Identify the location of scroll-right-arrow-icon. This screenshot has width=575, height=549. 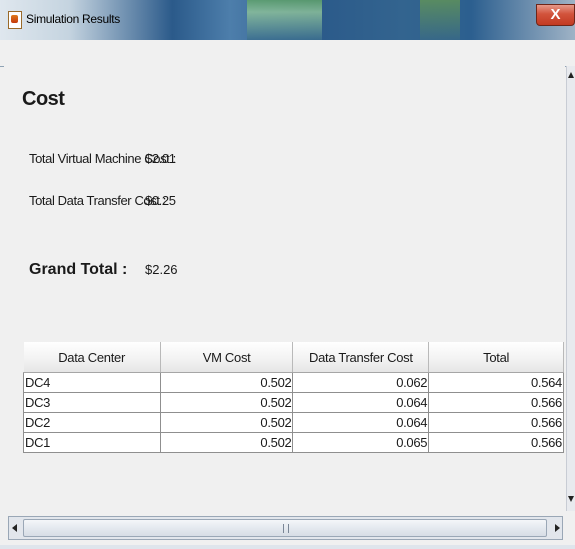
(557, 528).